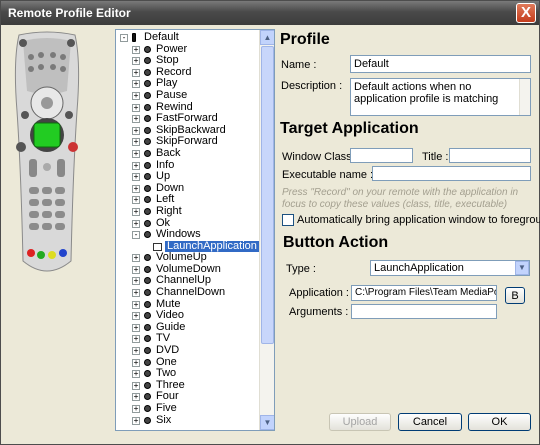  I want to click on description-scrollbar, so click(524, 97).